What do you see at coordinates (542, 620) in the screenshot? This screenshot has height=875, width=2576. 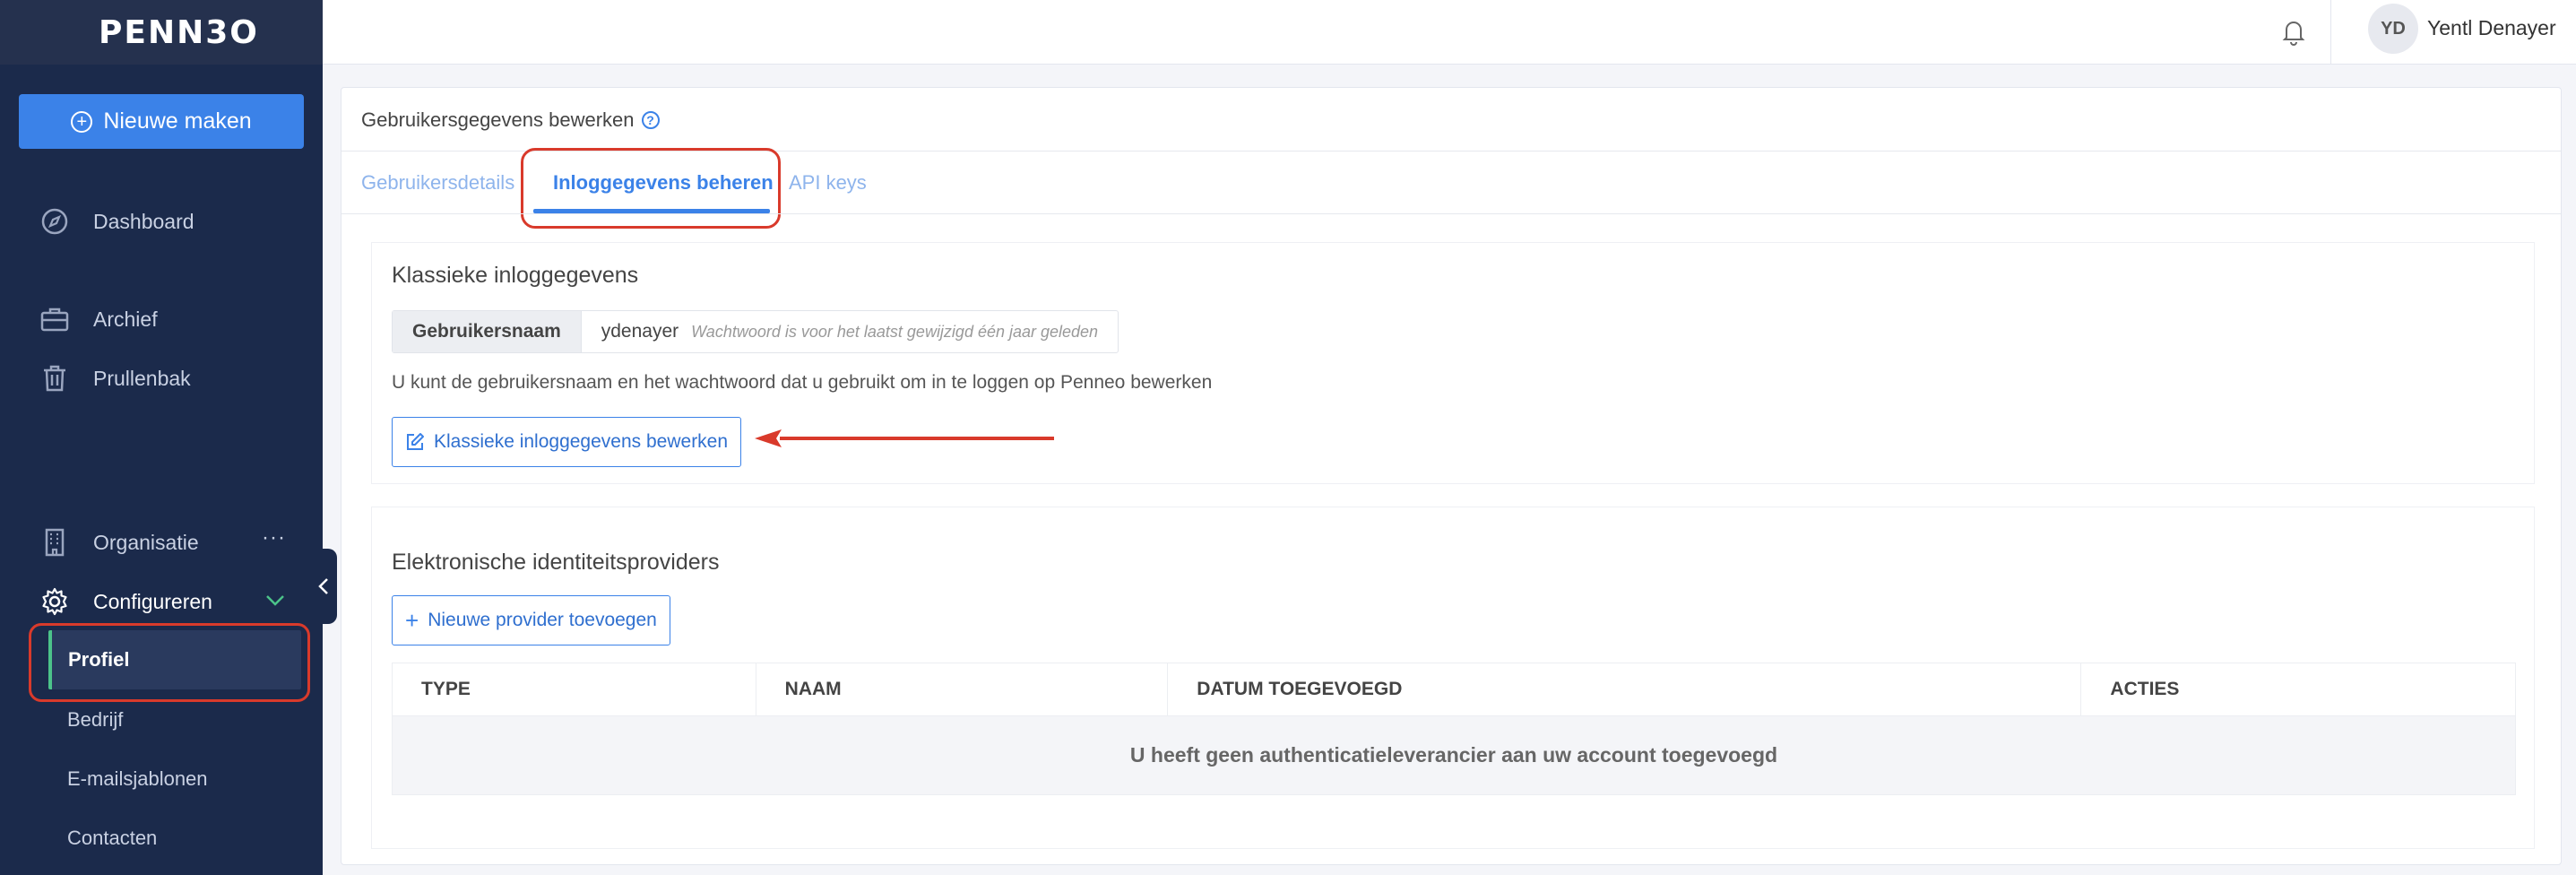 I see `add-provider-label: Nieuwe provider toevoegen` at bounding box center [542, 620].